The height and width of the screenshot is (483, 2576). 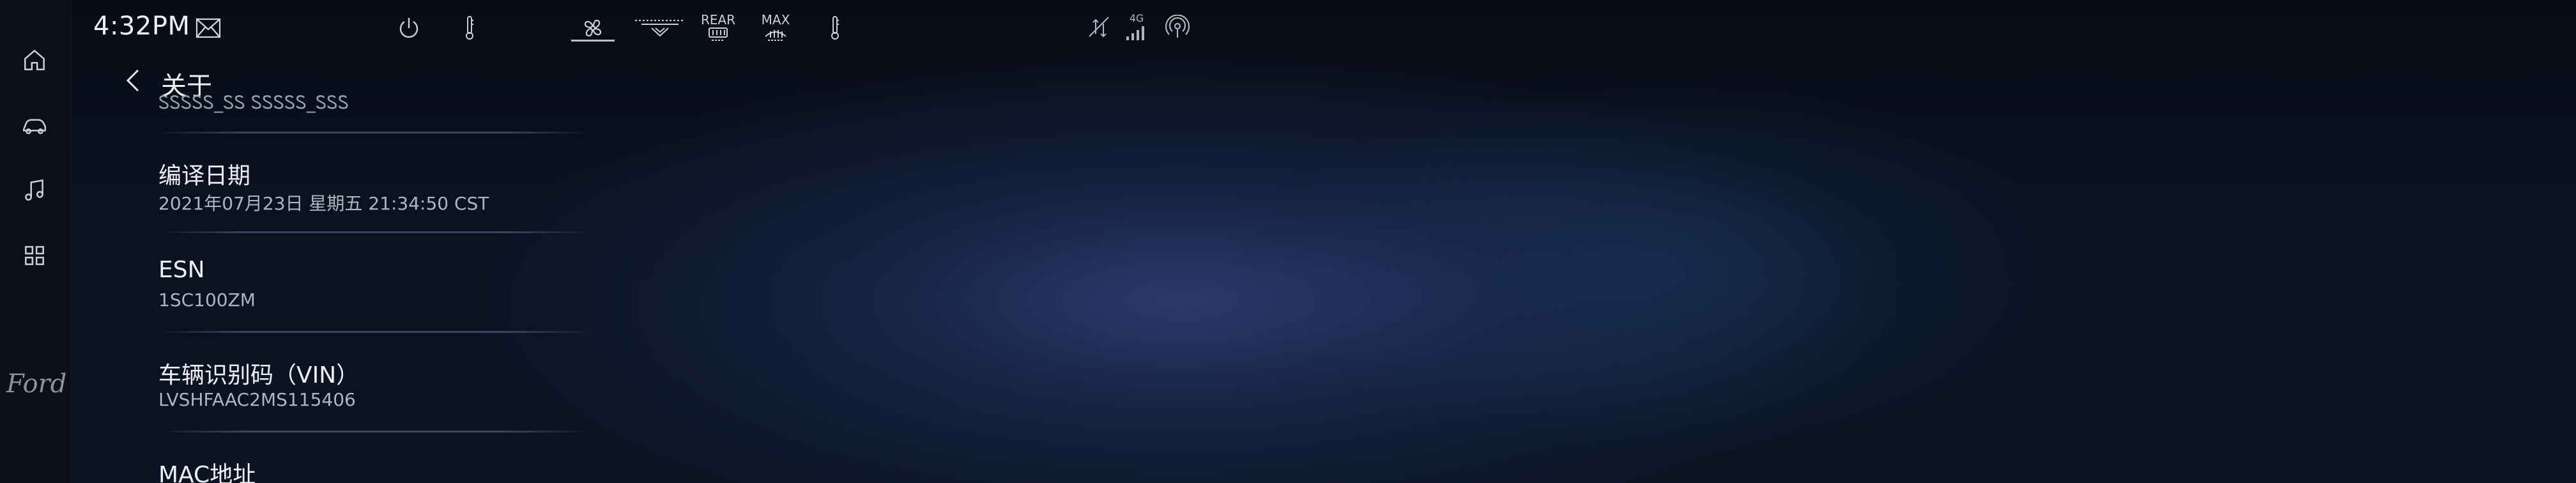 What do you see at coordinates (207, 299) in the screenshot?
I see `esn-value: 1SC100ZM` at bounding box center [207, 299].